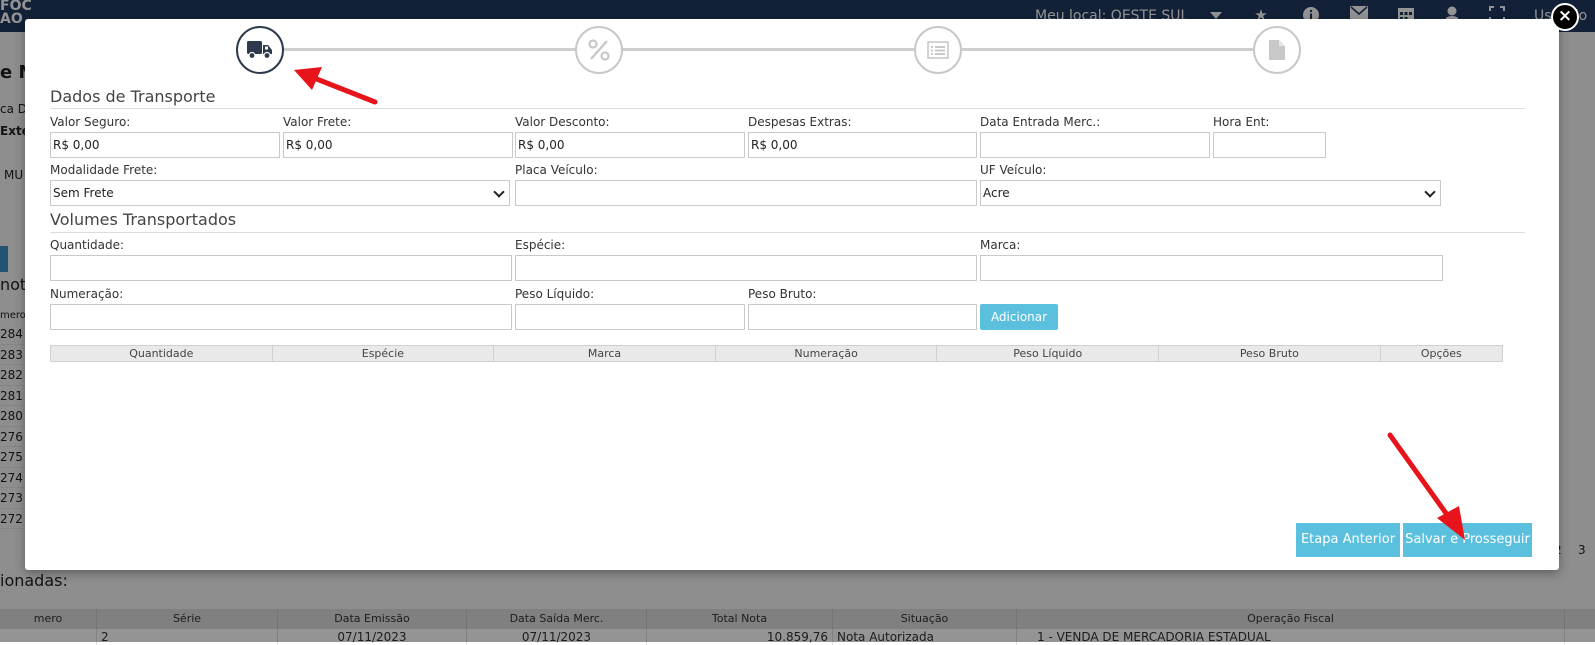 The height and width of the screenshot is (645, 1595). Describe the element at coordinates (746, 193) in the screenshot. I see `vehicle-plate-input` at that location.